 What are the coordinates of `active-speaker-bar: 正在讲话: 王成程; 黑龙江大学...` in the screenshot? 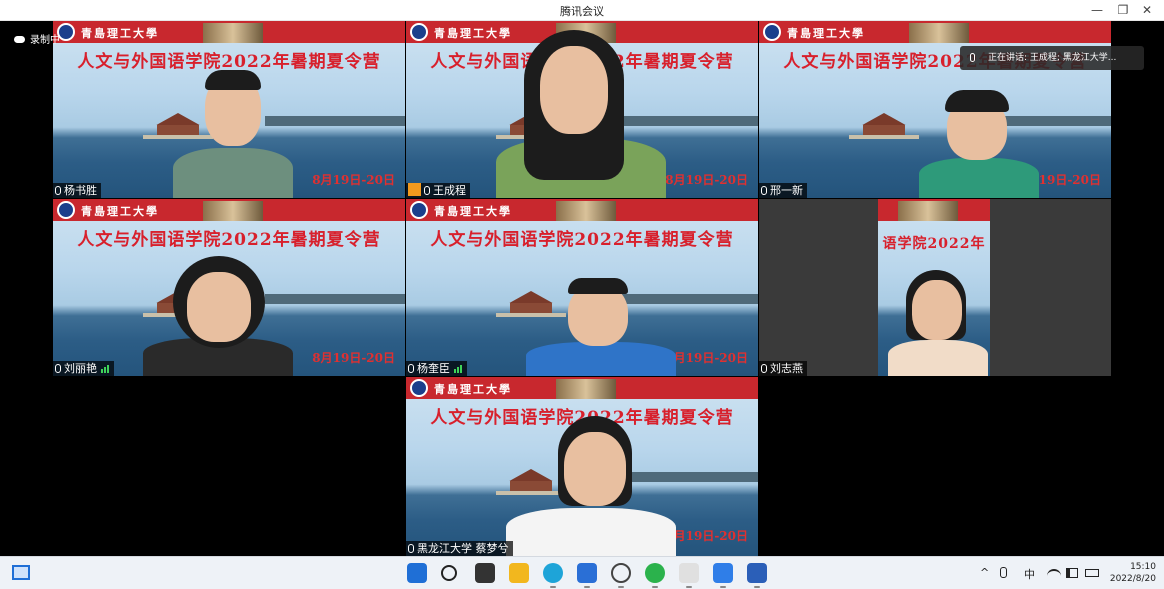 It's located at (1052, 58).